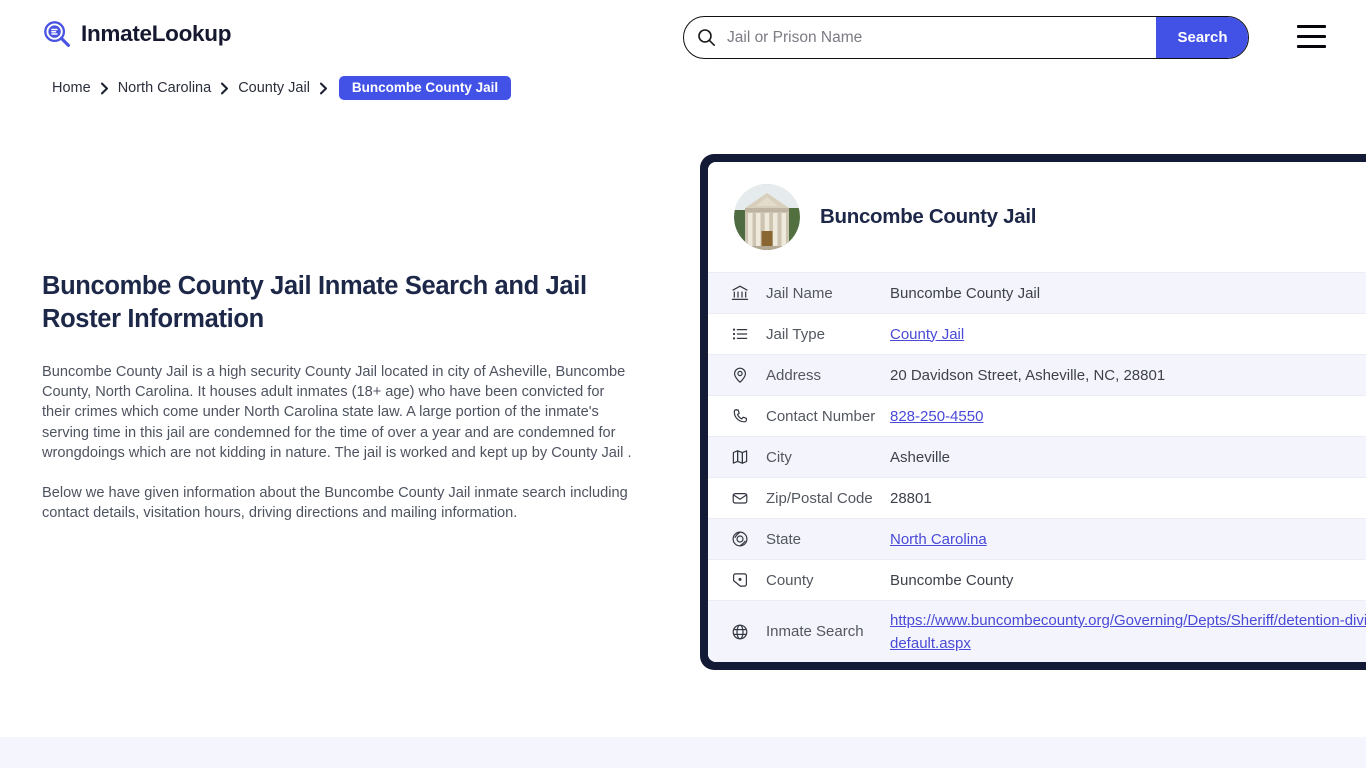 This screenshot has width=1366, height=768. Describe the element at coordinates (821, 416) in the screenshot. I see `row-label: Contact Number` at that location.